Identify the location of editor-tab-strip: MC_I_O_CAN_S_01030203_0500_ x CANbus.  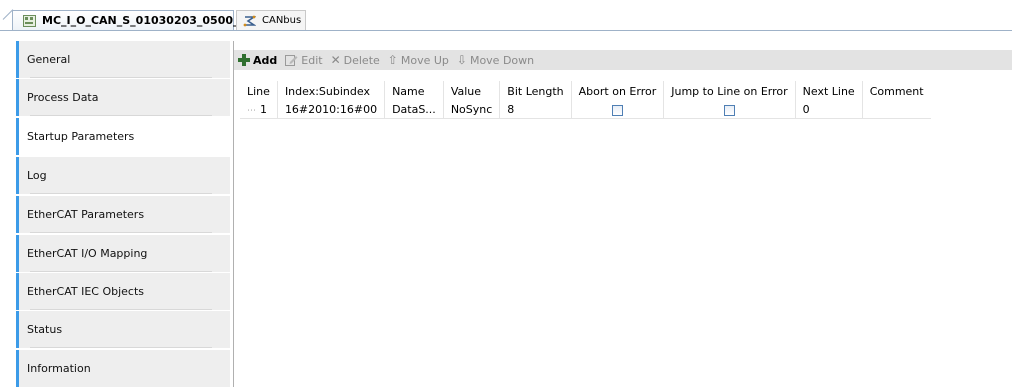
(506, 18).